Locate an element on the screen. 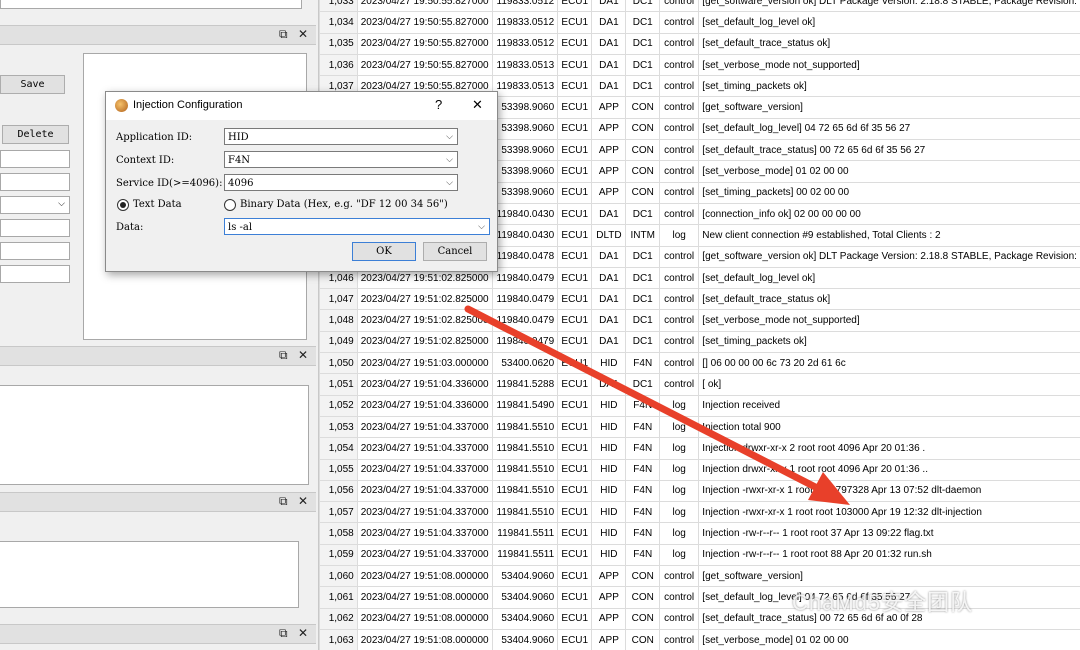  row-timestamp: 119840.0430 is located at coordinates (525, 235).